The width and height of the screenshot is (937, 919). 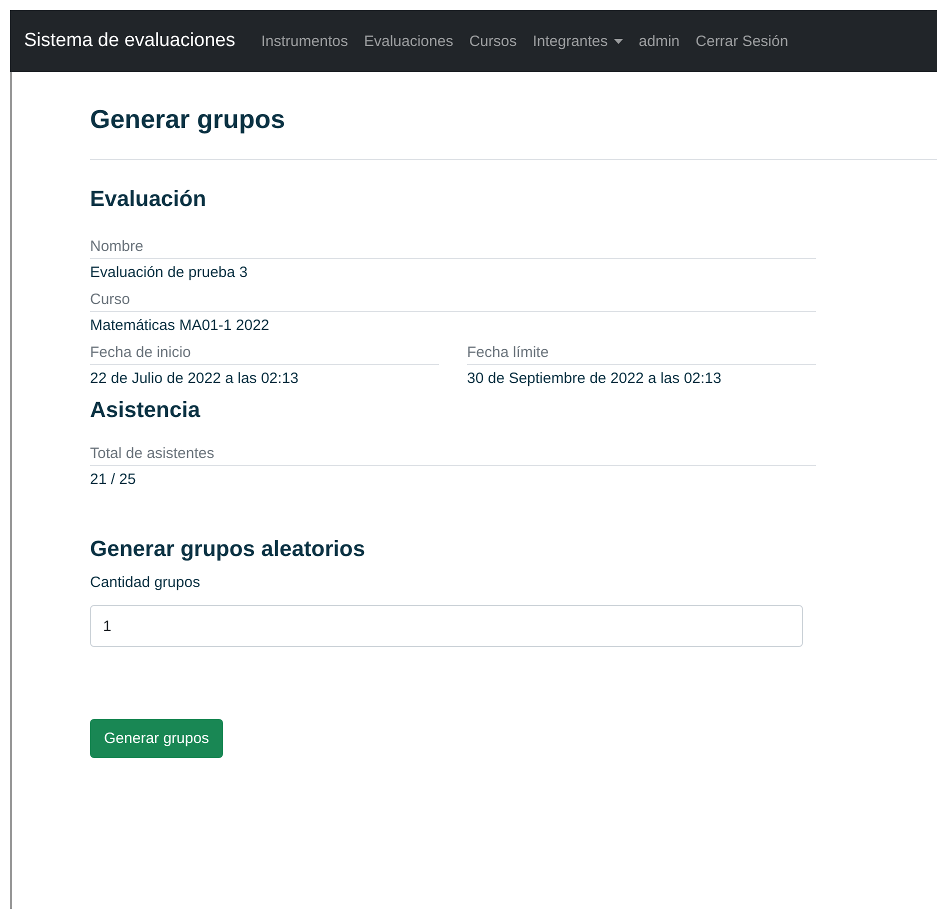 What do you see at coordinates (157, 738) in the screenshot?
I see `generate-button: Generar grupos` at bounding box center [157, 738].